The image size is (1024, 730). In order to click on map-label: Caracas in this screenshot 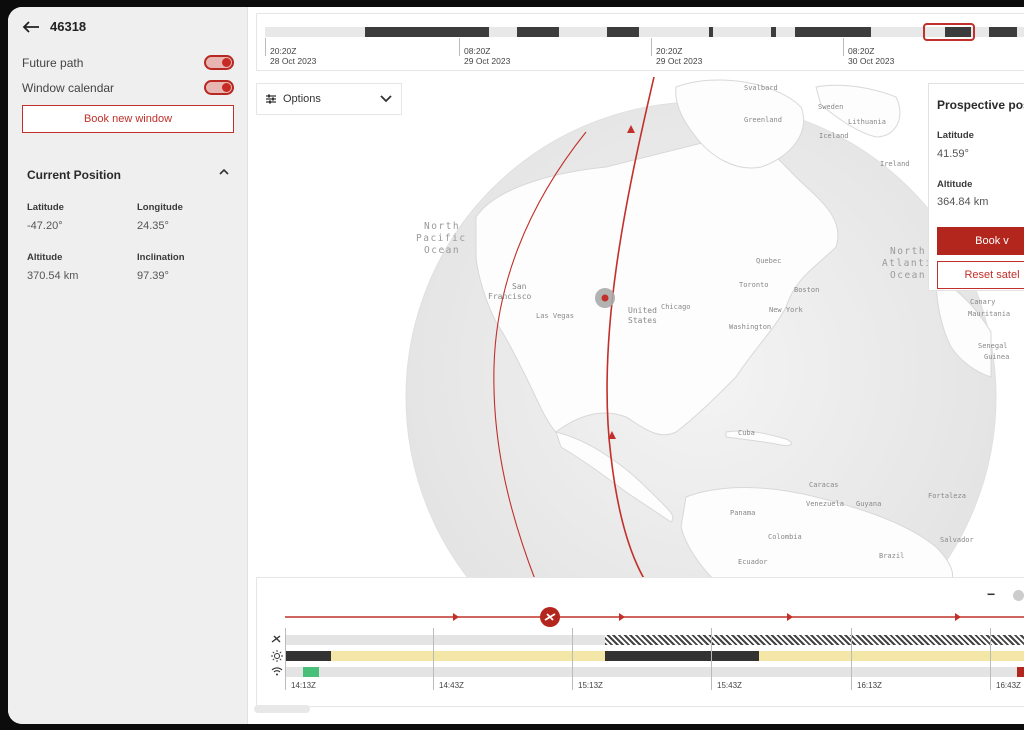, I will do `click(824, 485)`.